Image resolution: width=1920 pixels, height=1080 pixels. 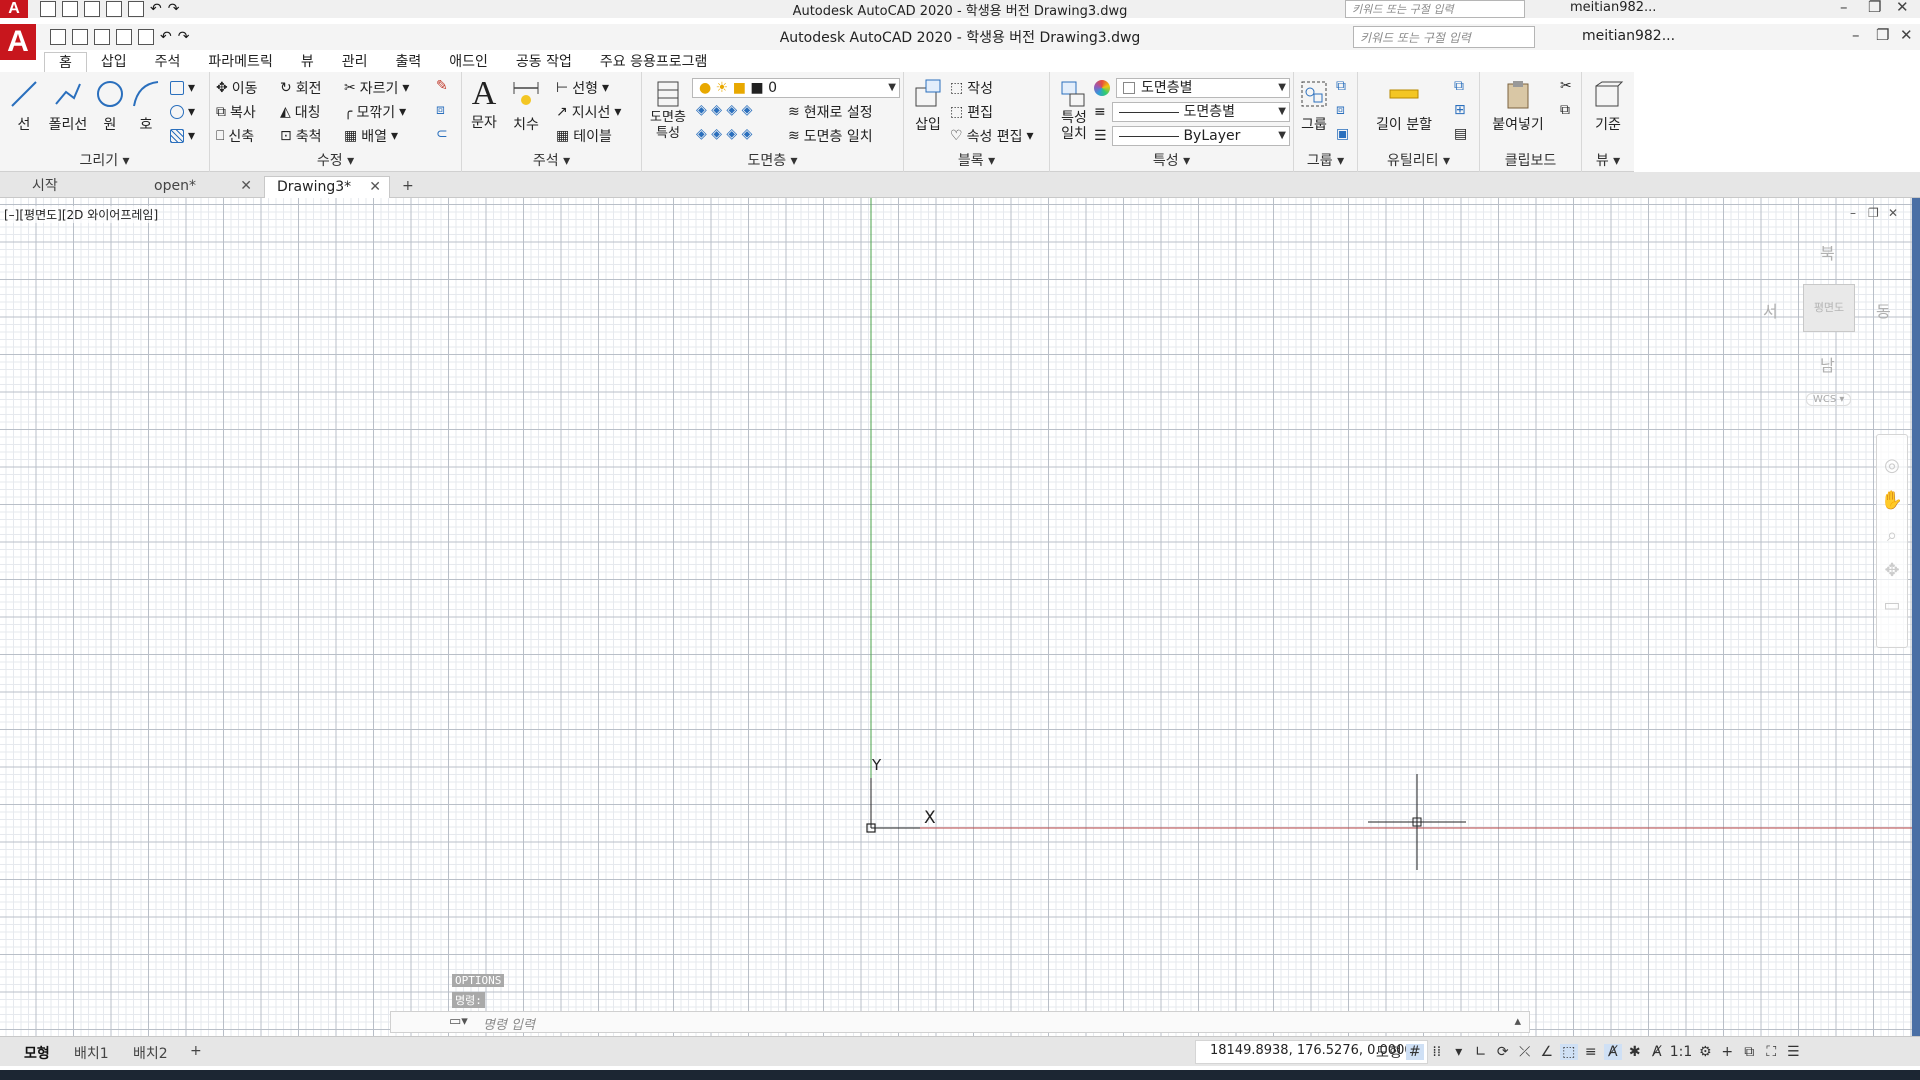 What do you see at coordinates (110, 106) in the screenshot?
I see `circle-button: 원` at bounding box center [110, 106].